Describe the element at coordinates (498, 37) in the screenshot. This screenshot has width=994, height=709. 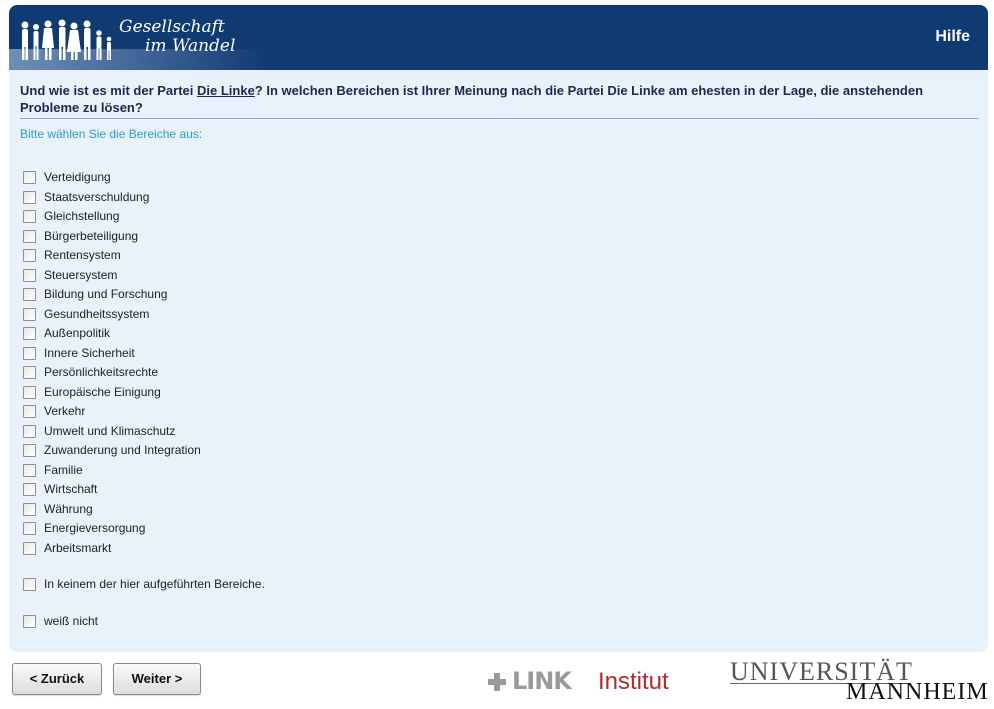
I see `header-bar: Gesellschaft im Wandel Hilfe` at that location.